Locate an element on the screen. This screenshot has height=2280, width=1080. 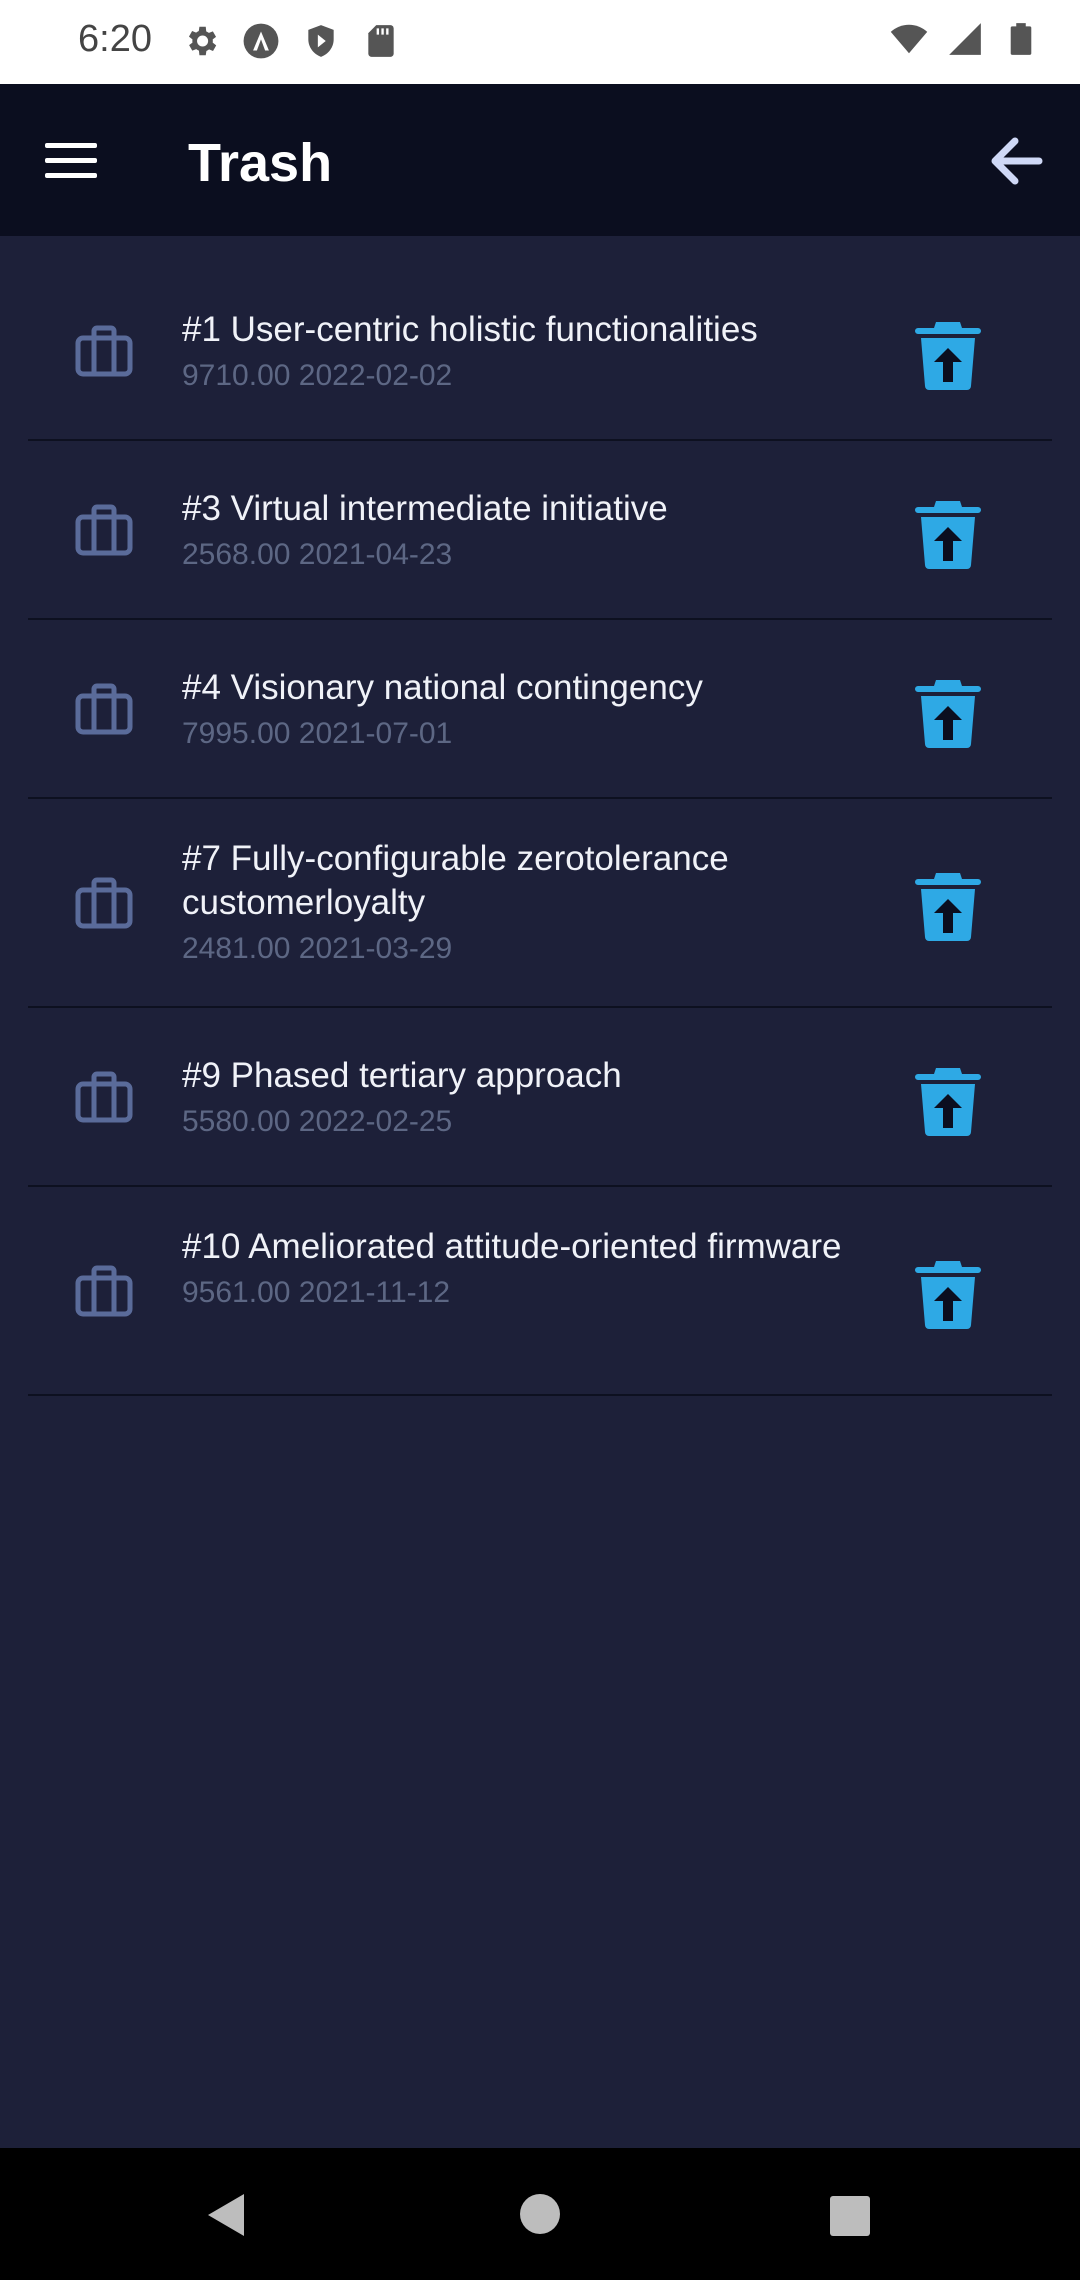
menu-button is located at coordinates (71, 161).